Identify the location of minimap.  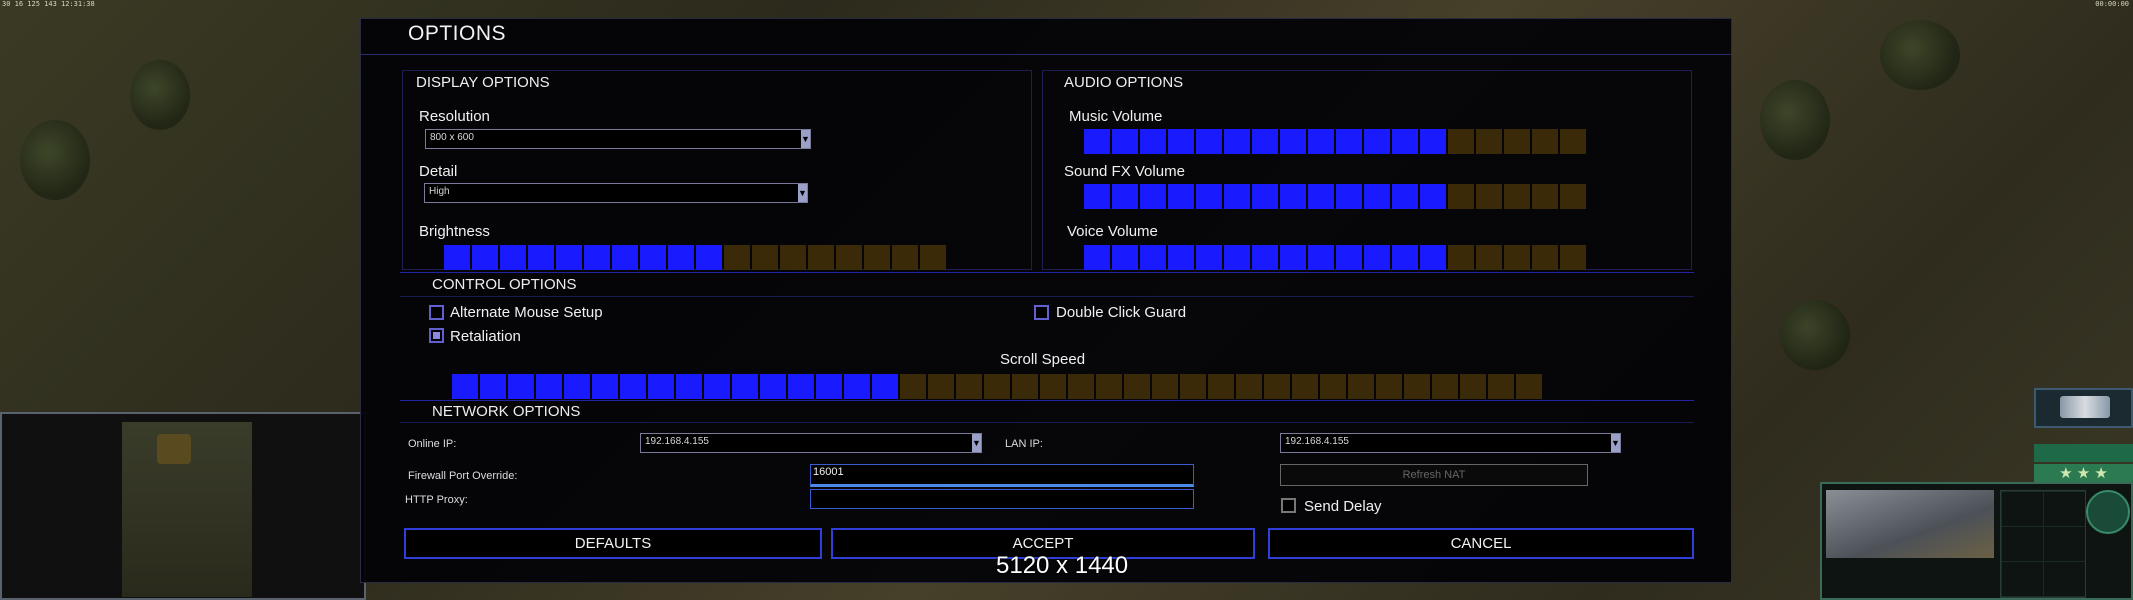
(183, 506).